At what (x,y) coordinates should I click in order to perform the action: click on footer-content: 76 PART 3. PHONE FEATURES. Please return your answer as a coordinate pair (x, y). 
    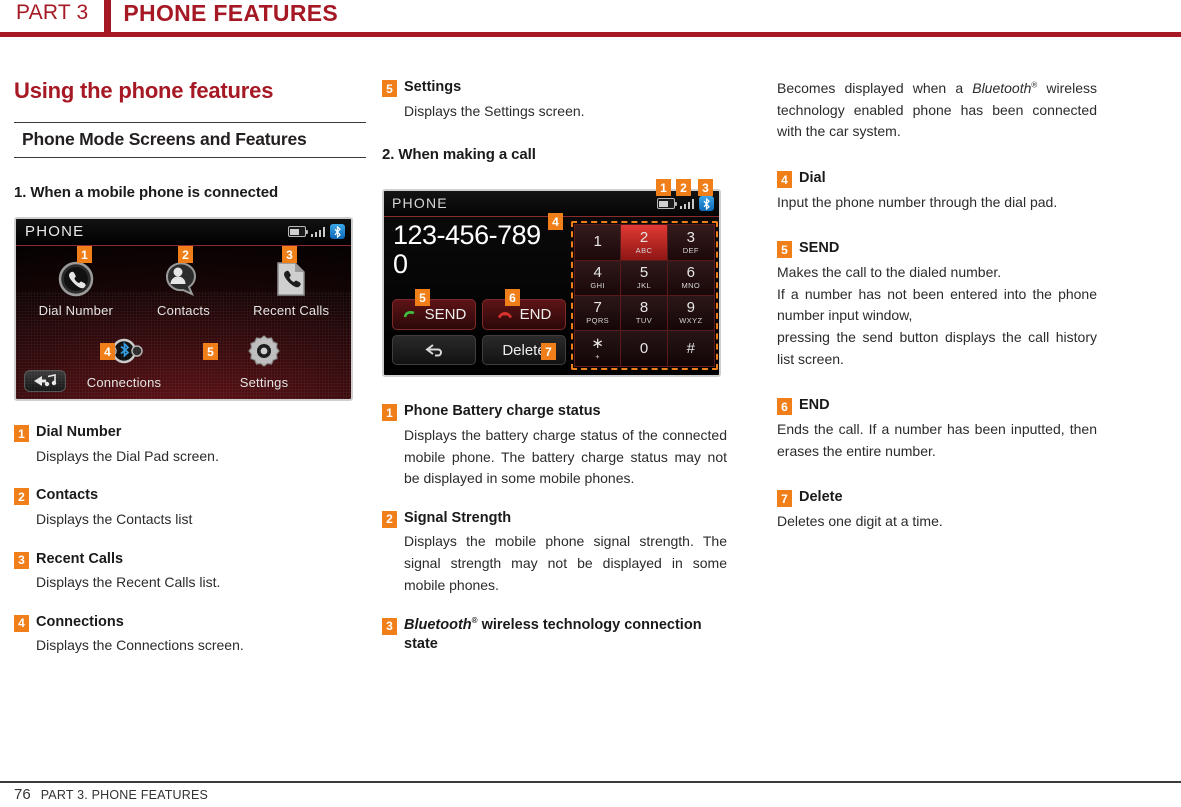
    Looking at the image, I should click on (111, 794).